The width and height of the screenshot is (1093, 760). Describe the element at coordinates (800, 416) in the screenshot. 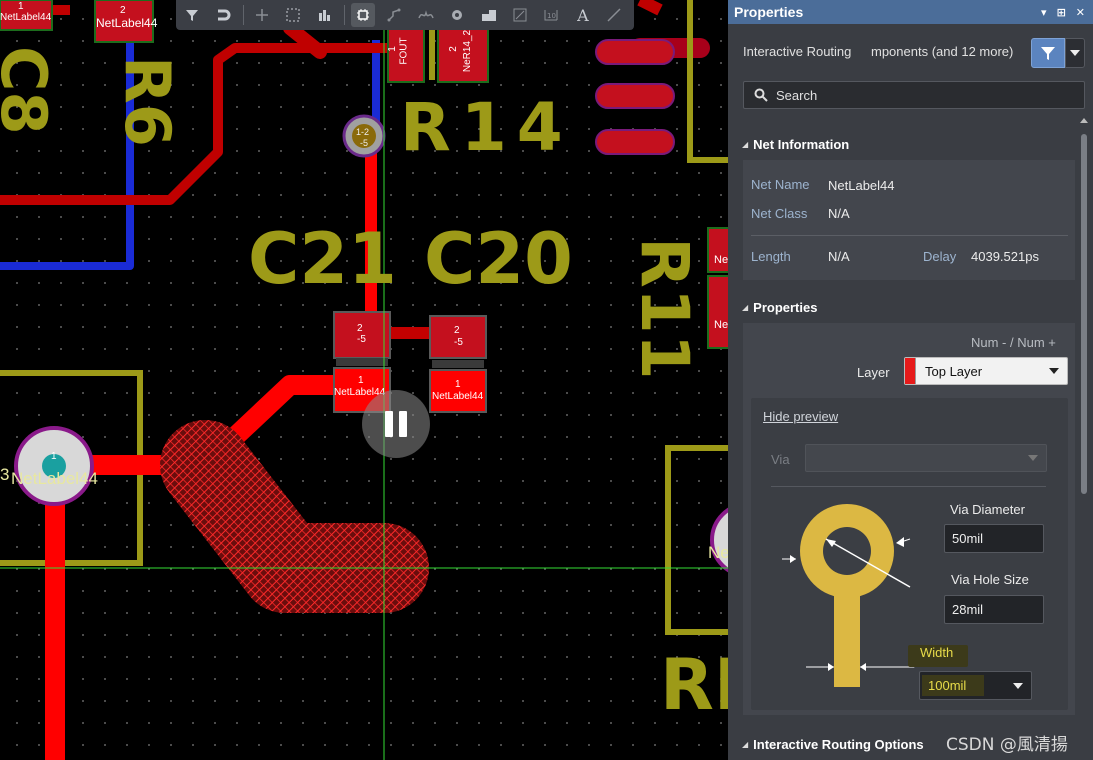

I see `hide-preview-link: Hide preview` at that location.